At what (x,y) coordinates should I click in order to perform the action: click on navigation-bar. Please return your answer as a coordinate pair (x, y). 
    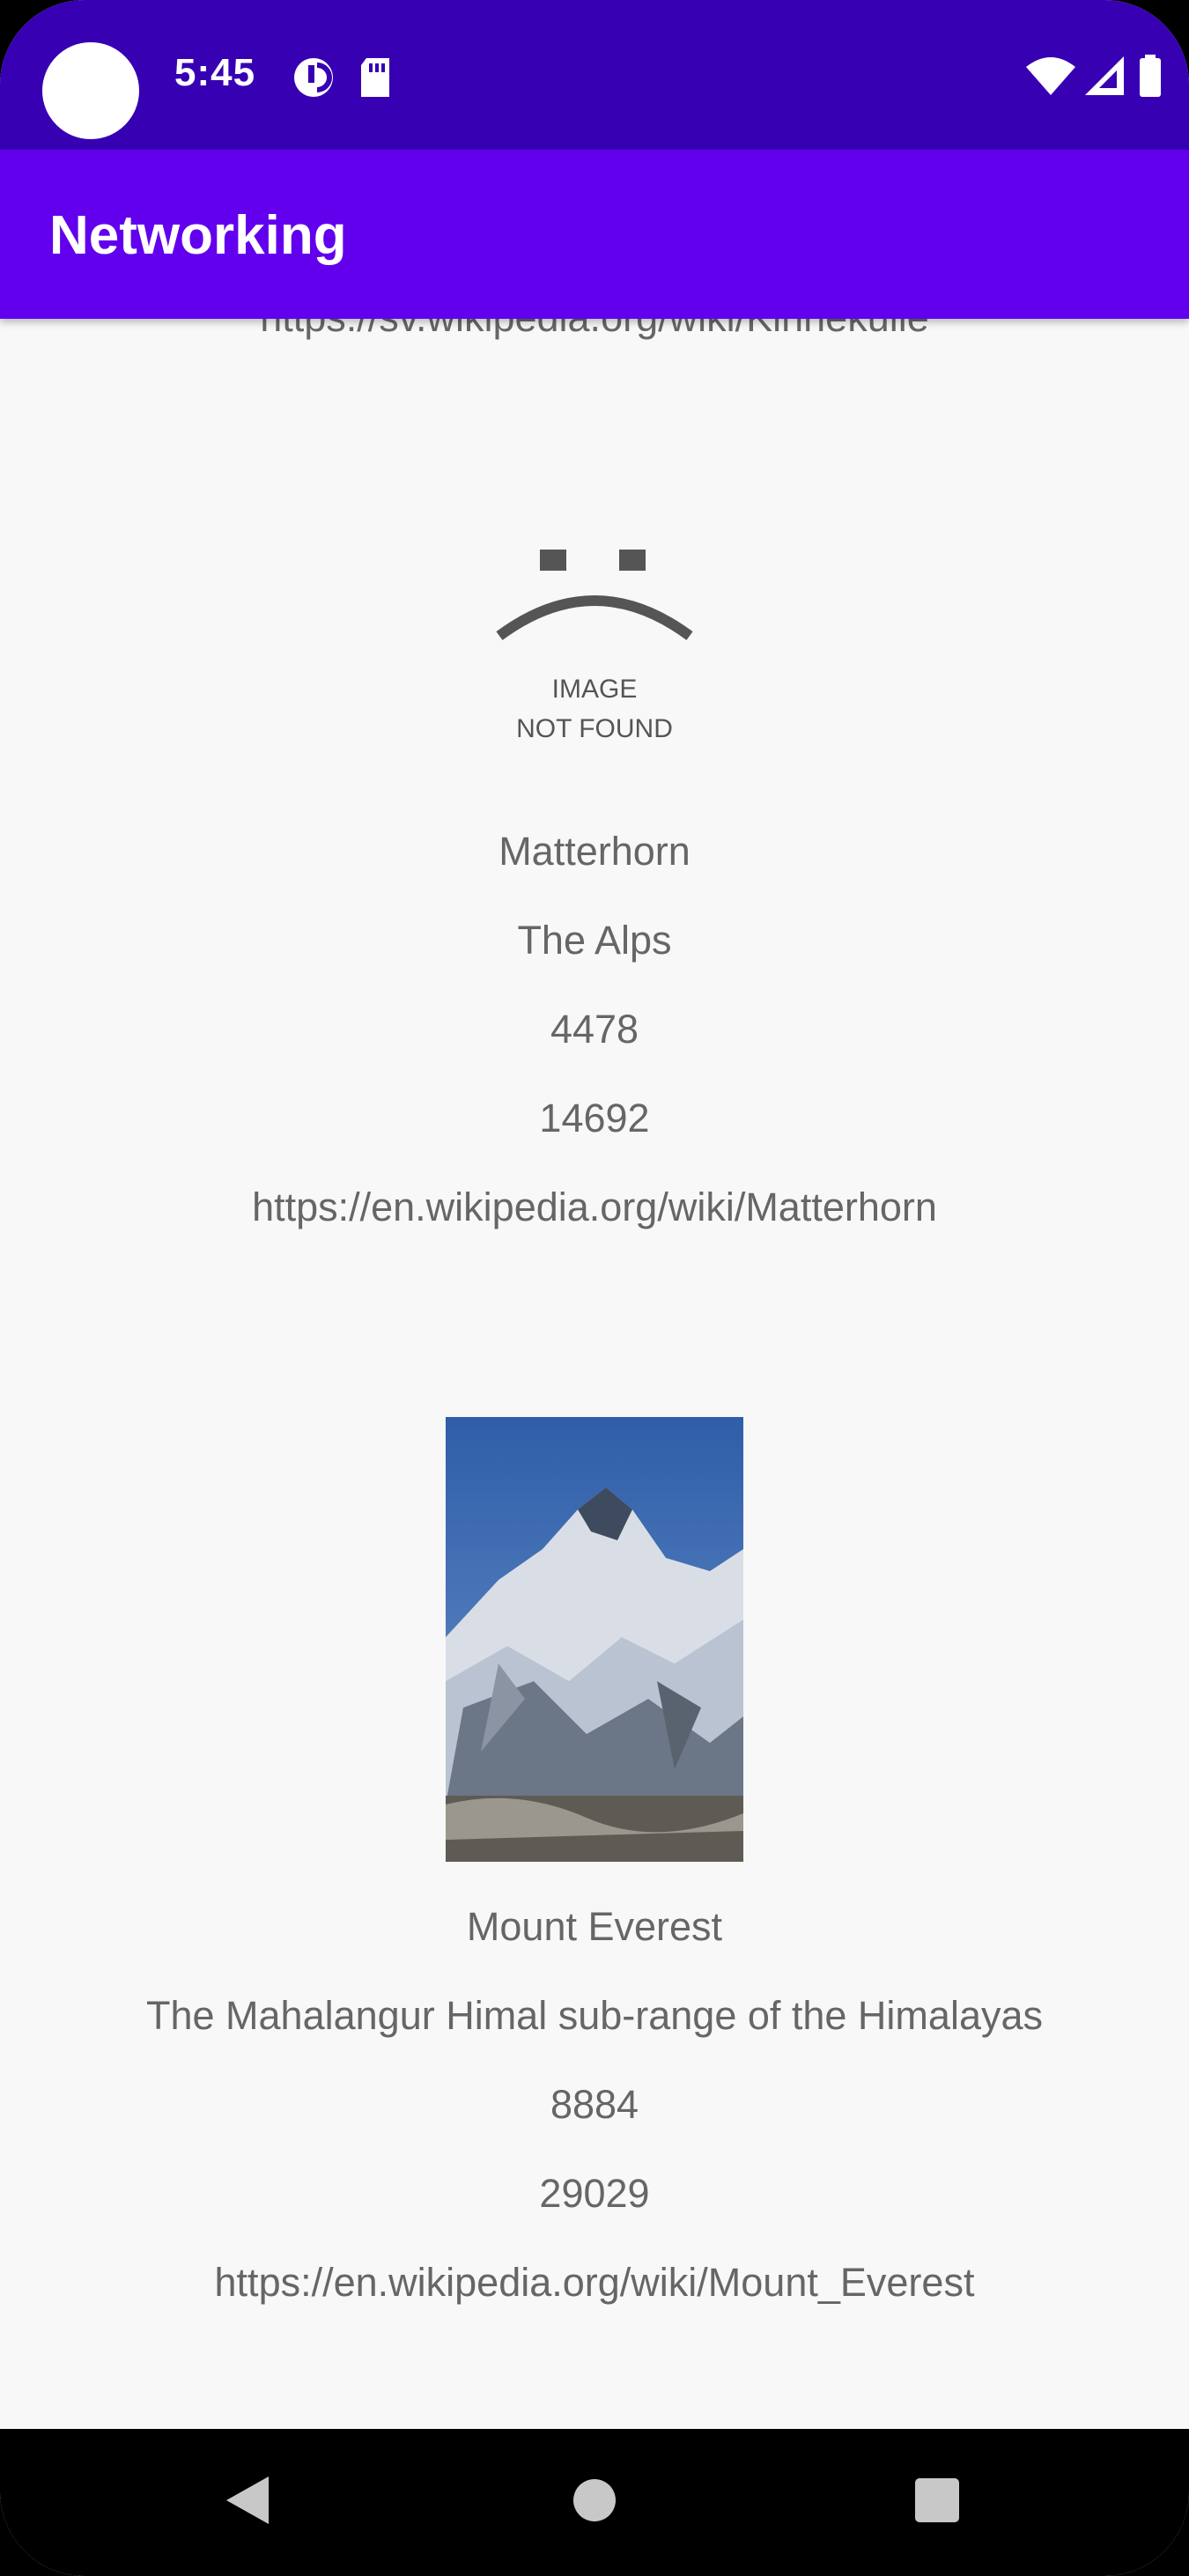
    Looking at the image, I should click on (595, 2502).